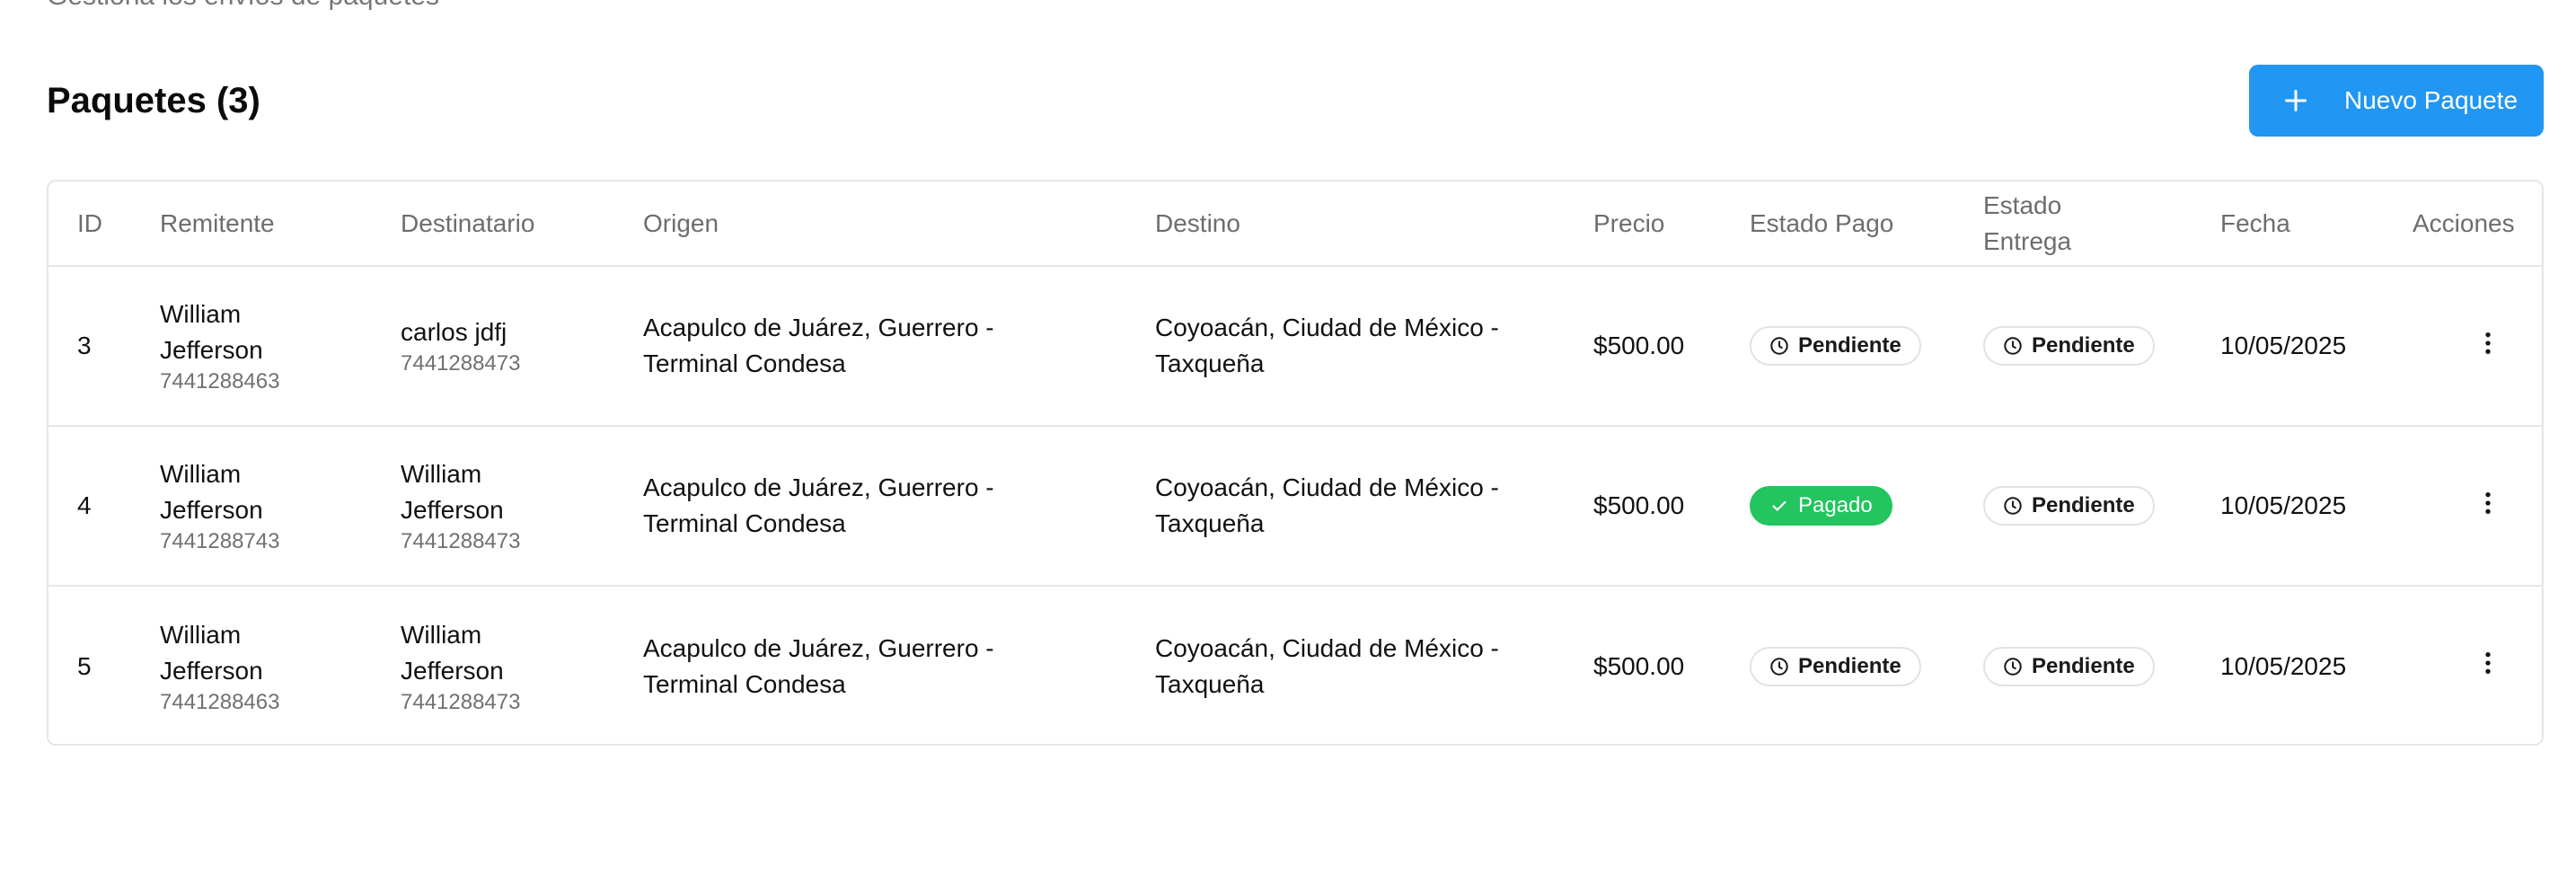 The width and height of the screenshot is (2576, 893). I want to click on column-header-delivery-status-line2: Entrega, so click(2027, 241).